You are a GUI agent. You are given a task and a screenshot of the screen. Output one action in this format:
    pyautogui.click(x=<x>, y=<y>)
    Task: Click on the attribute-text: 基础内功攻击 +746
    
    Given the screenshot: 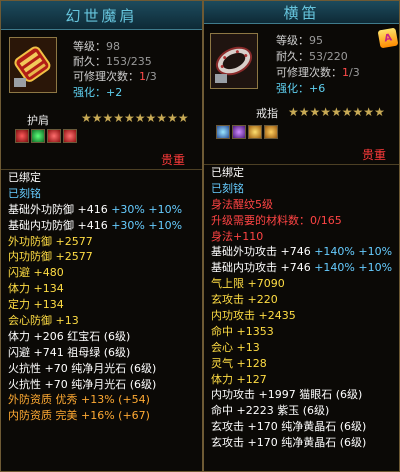 What is the action you would take?
    pyautogui.click(x=263, y=268)
    